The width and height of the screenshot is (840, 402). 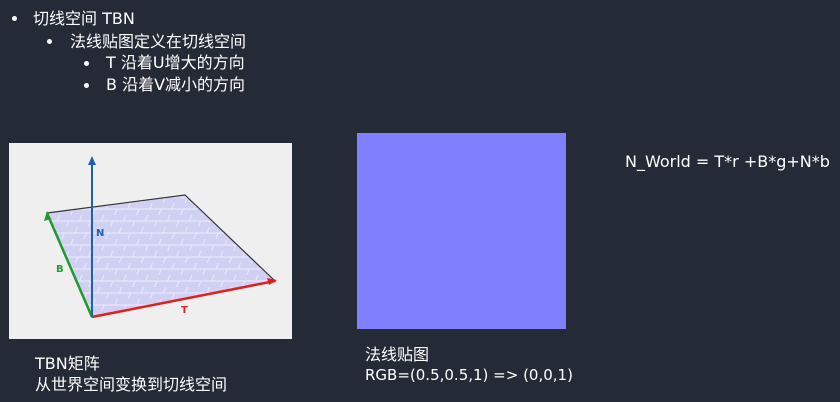 What do you see at coordinates (461, 231) in the screenshot?
I see `normal-map-swatch` at bounding box center [461, 231].